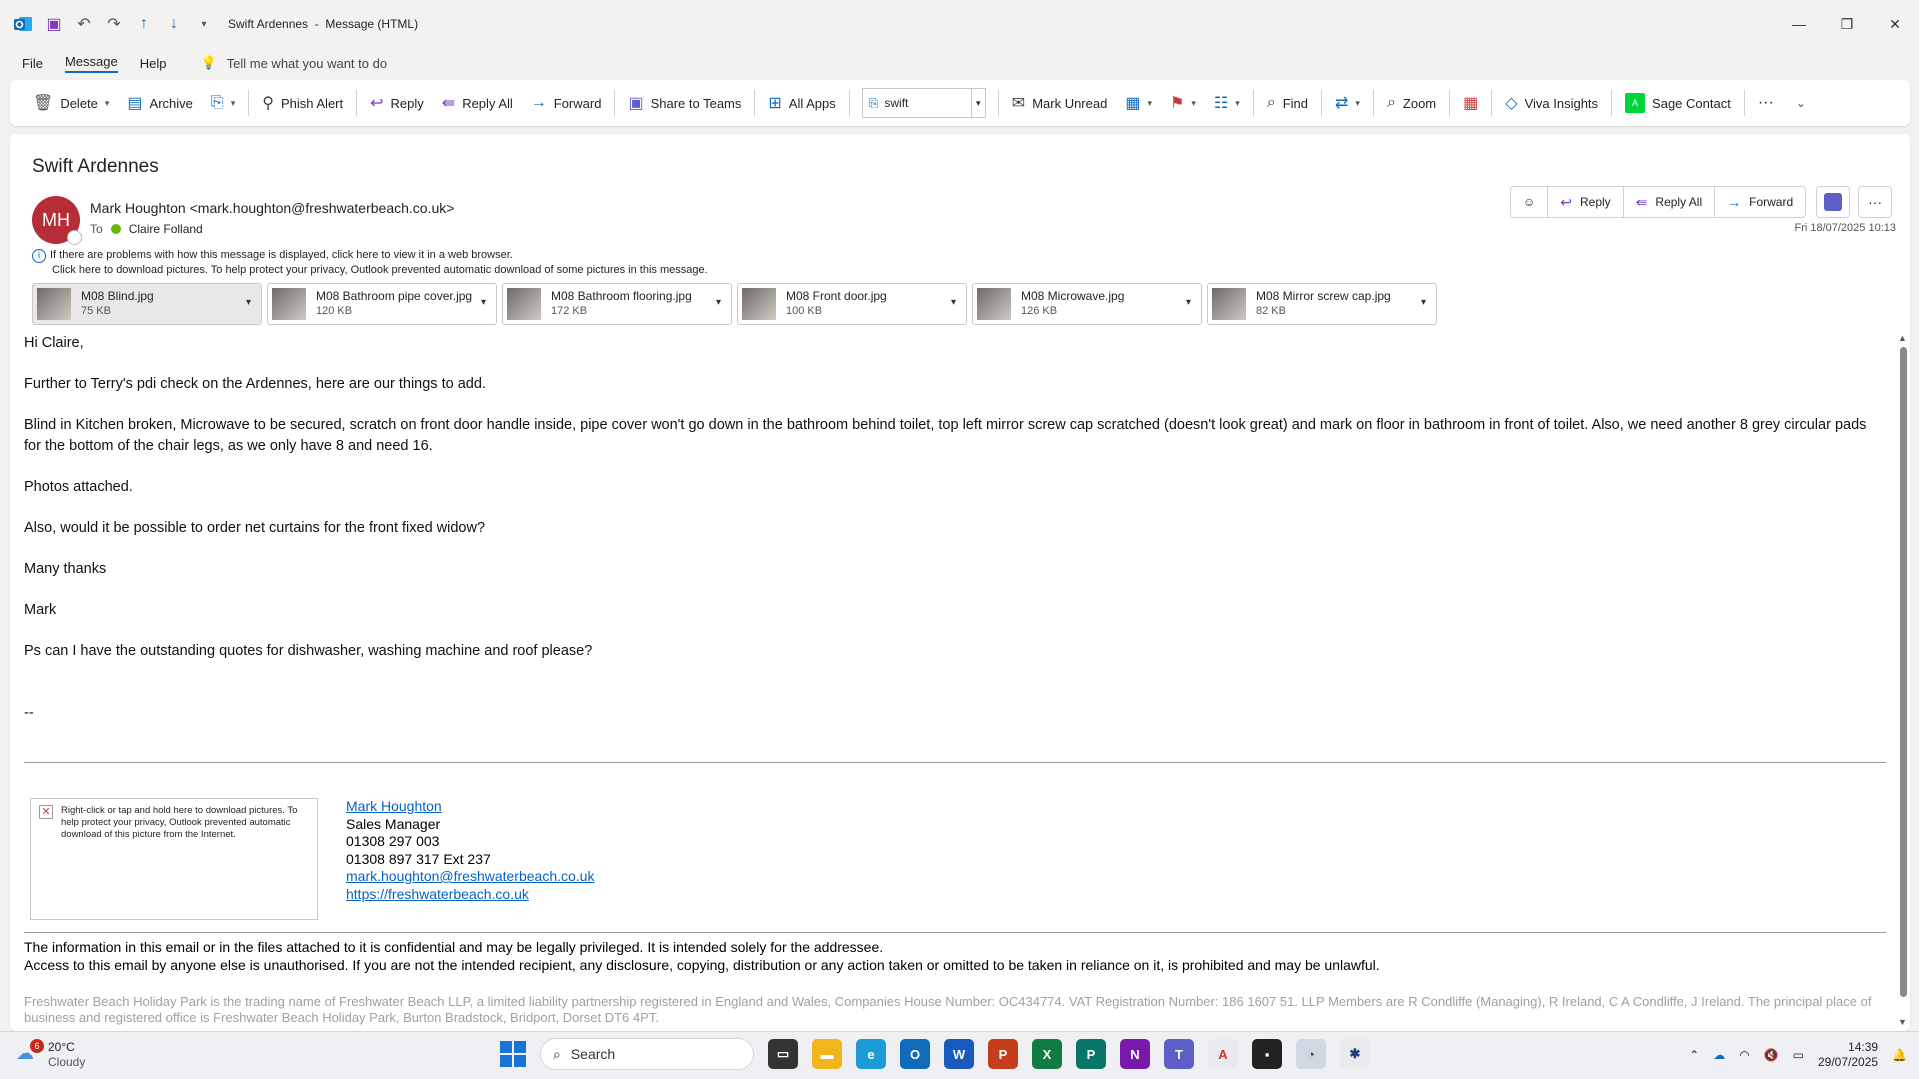 The image size is (1919, 1079). What do you see at coordinates (1801, 103) in the screenshot?
I see `ribbon-collapse-button: ⌄` at bounding box center [1801, 103].